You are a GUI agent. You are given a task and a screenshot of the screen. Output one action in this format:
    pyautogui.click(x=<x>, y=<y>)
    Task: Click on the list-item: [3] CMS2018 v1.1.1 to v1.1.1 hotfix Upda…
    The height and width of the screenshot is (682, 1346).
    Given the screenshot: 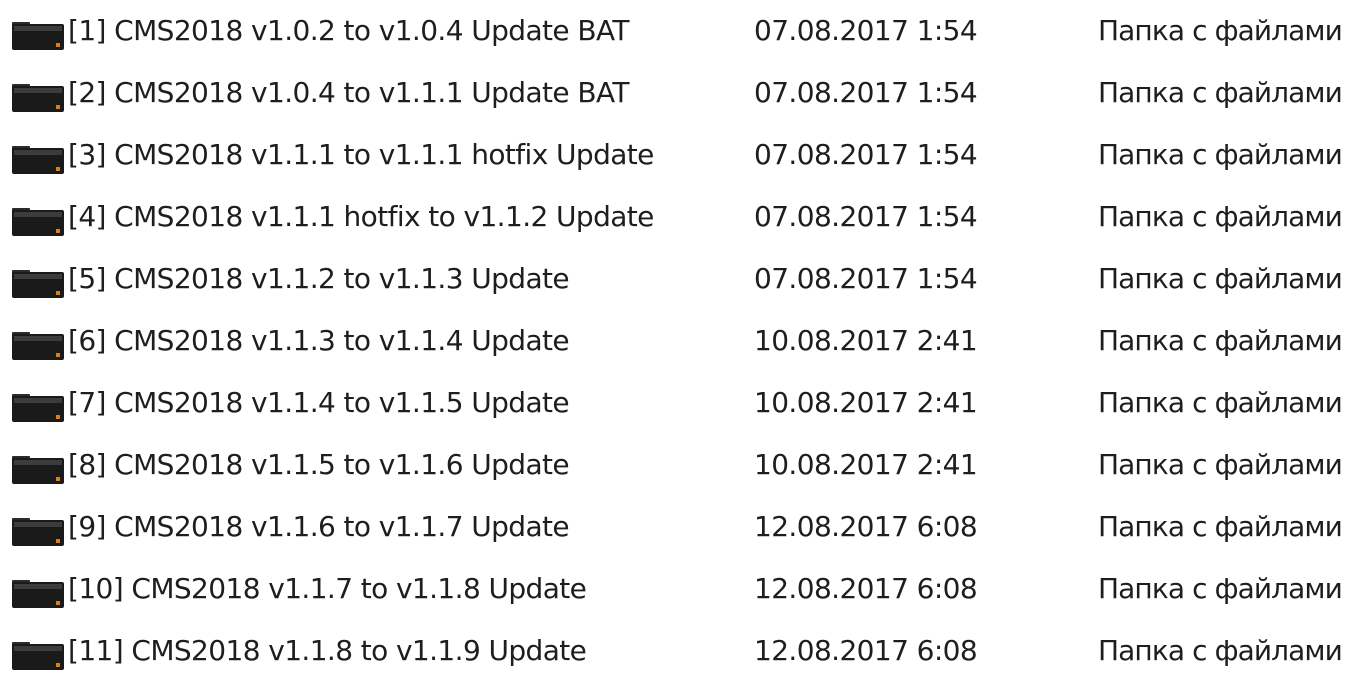 What is the action you would take?
    pyautogui.click(x=673, y=155)
    